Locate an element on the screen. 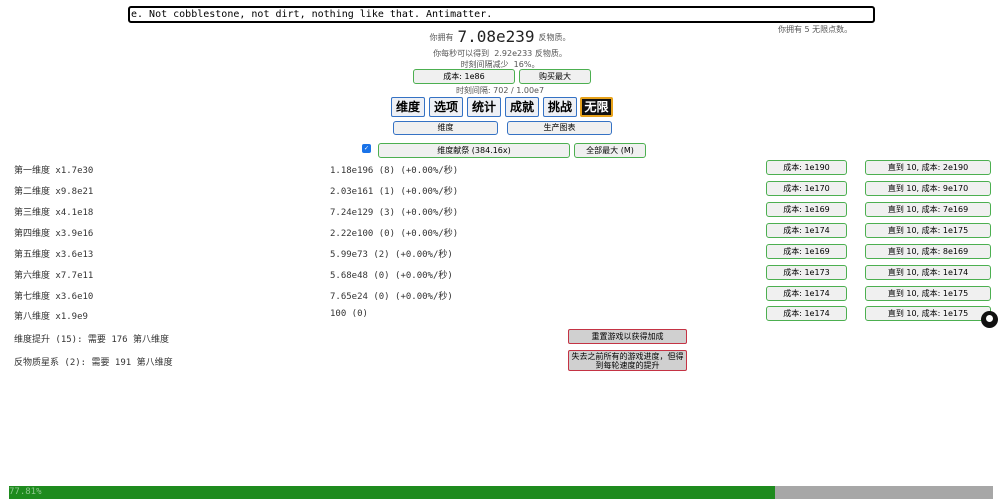  galaxy-text: 反物质星系 (2): 需要 191 第八维度 is located at coordinates (93, 363).